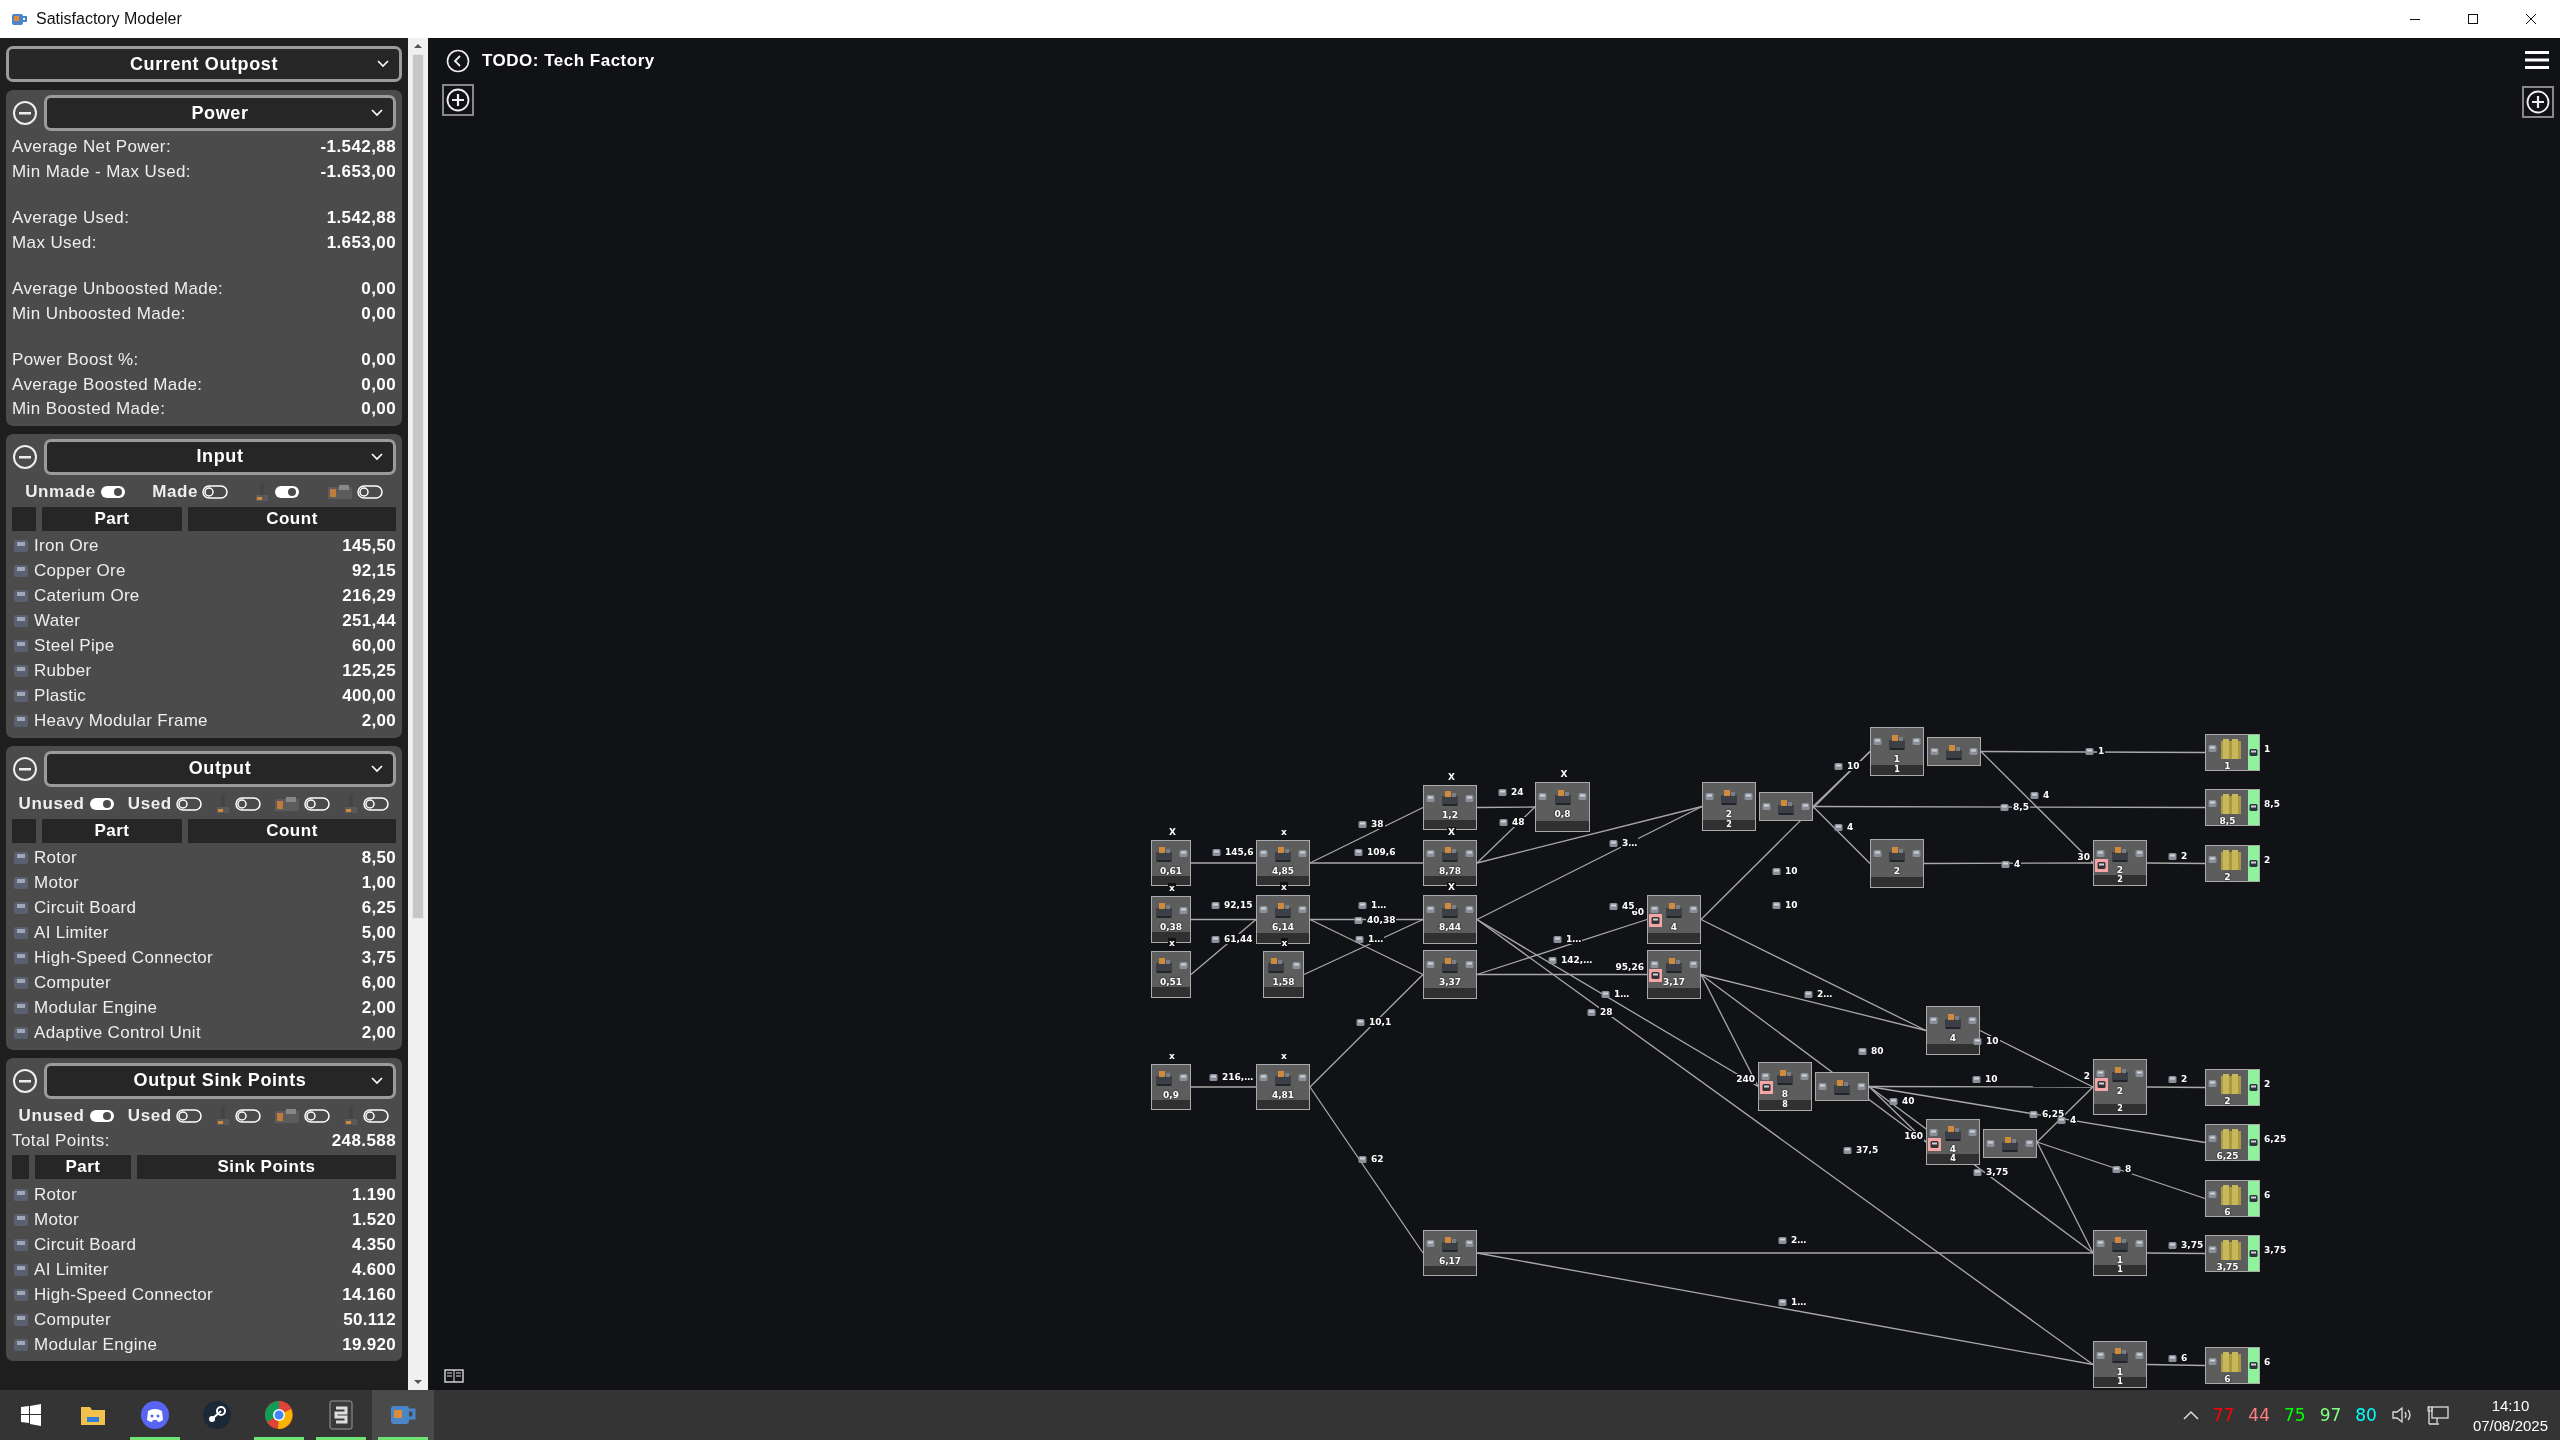 The height and width of the screenshot is (1440, 2560). I want to click on machine-node: 4 4, so click(1953, 1142).